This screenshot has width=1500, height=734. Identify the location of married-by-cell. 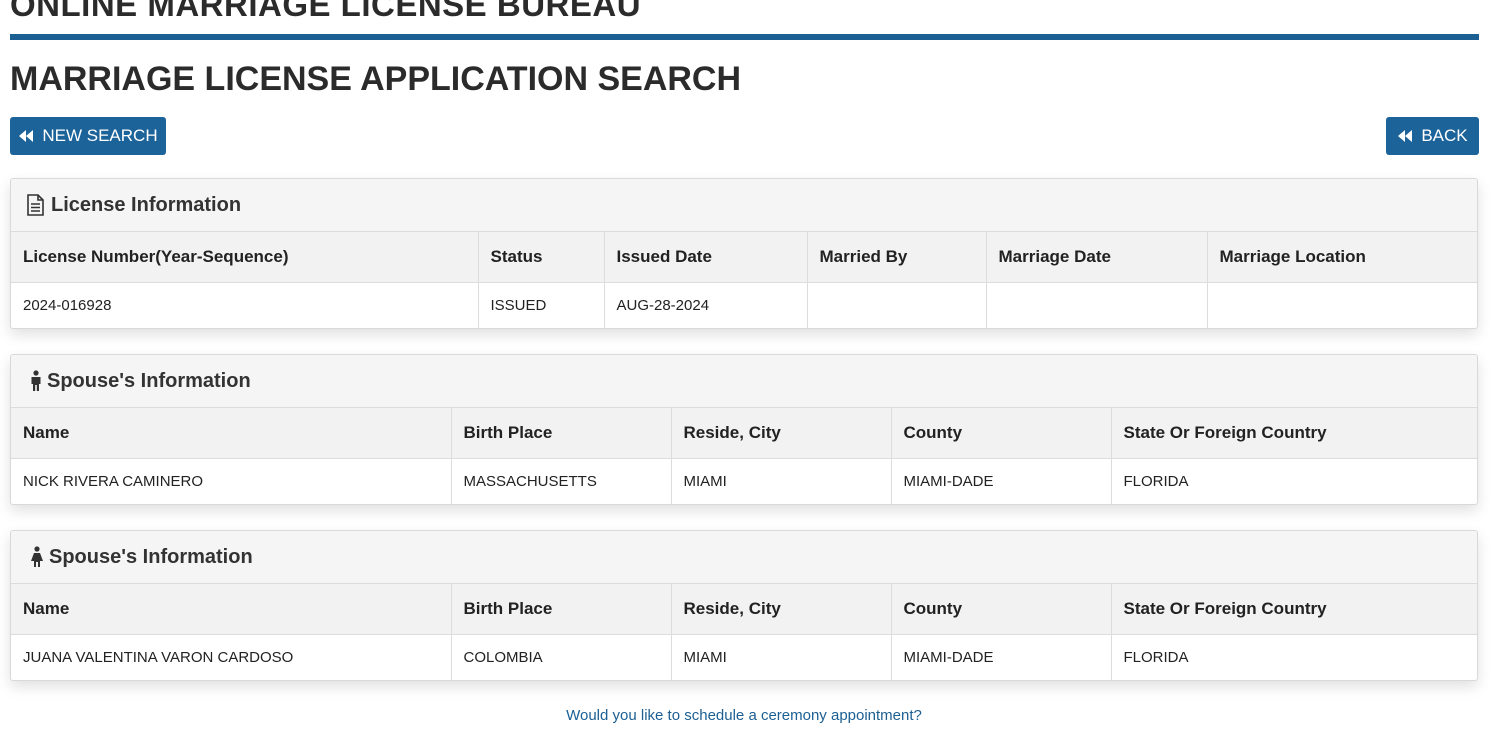
(897, 305).